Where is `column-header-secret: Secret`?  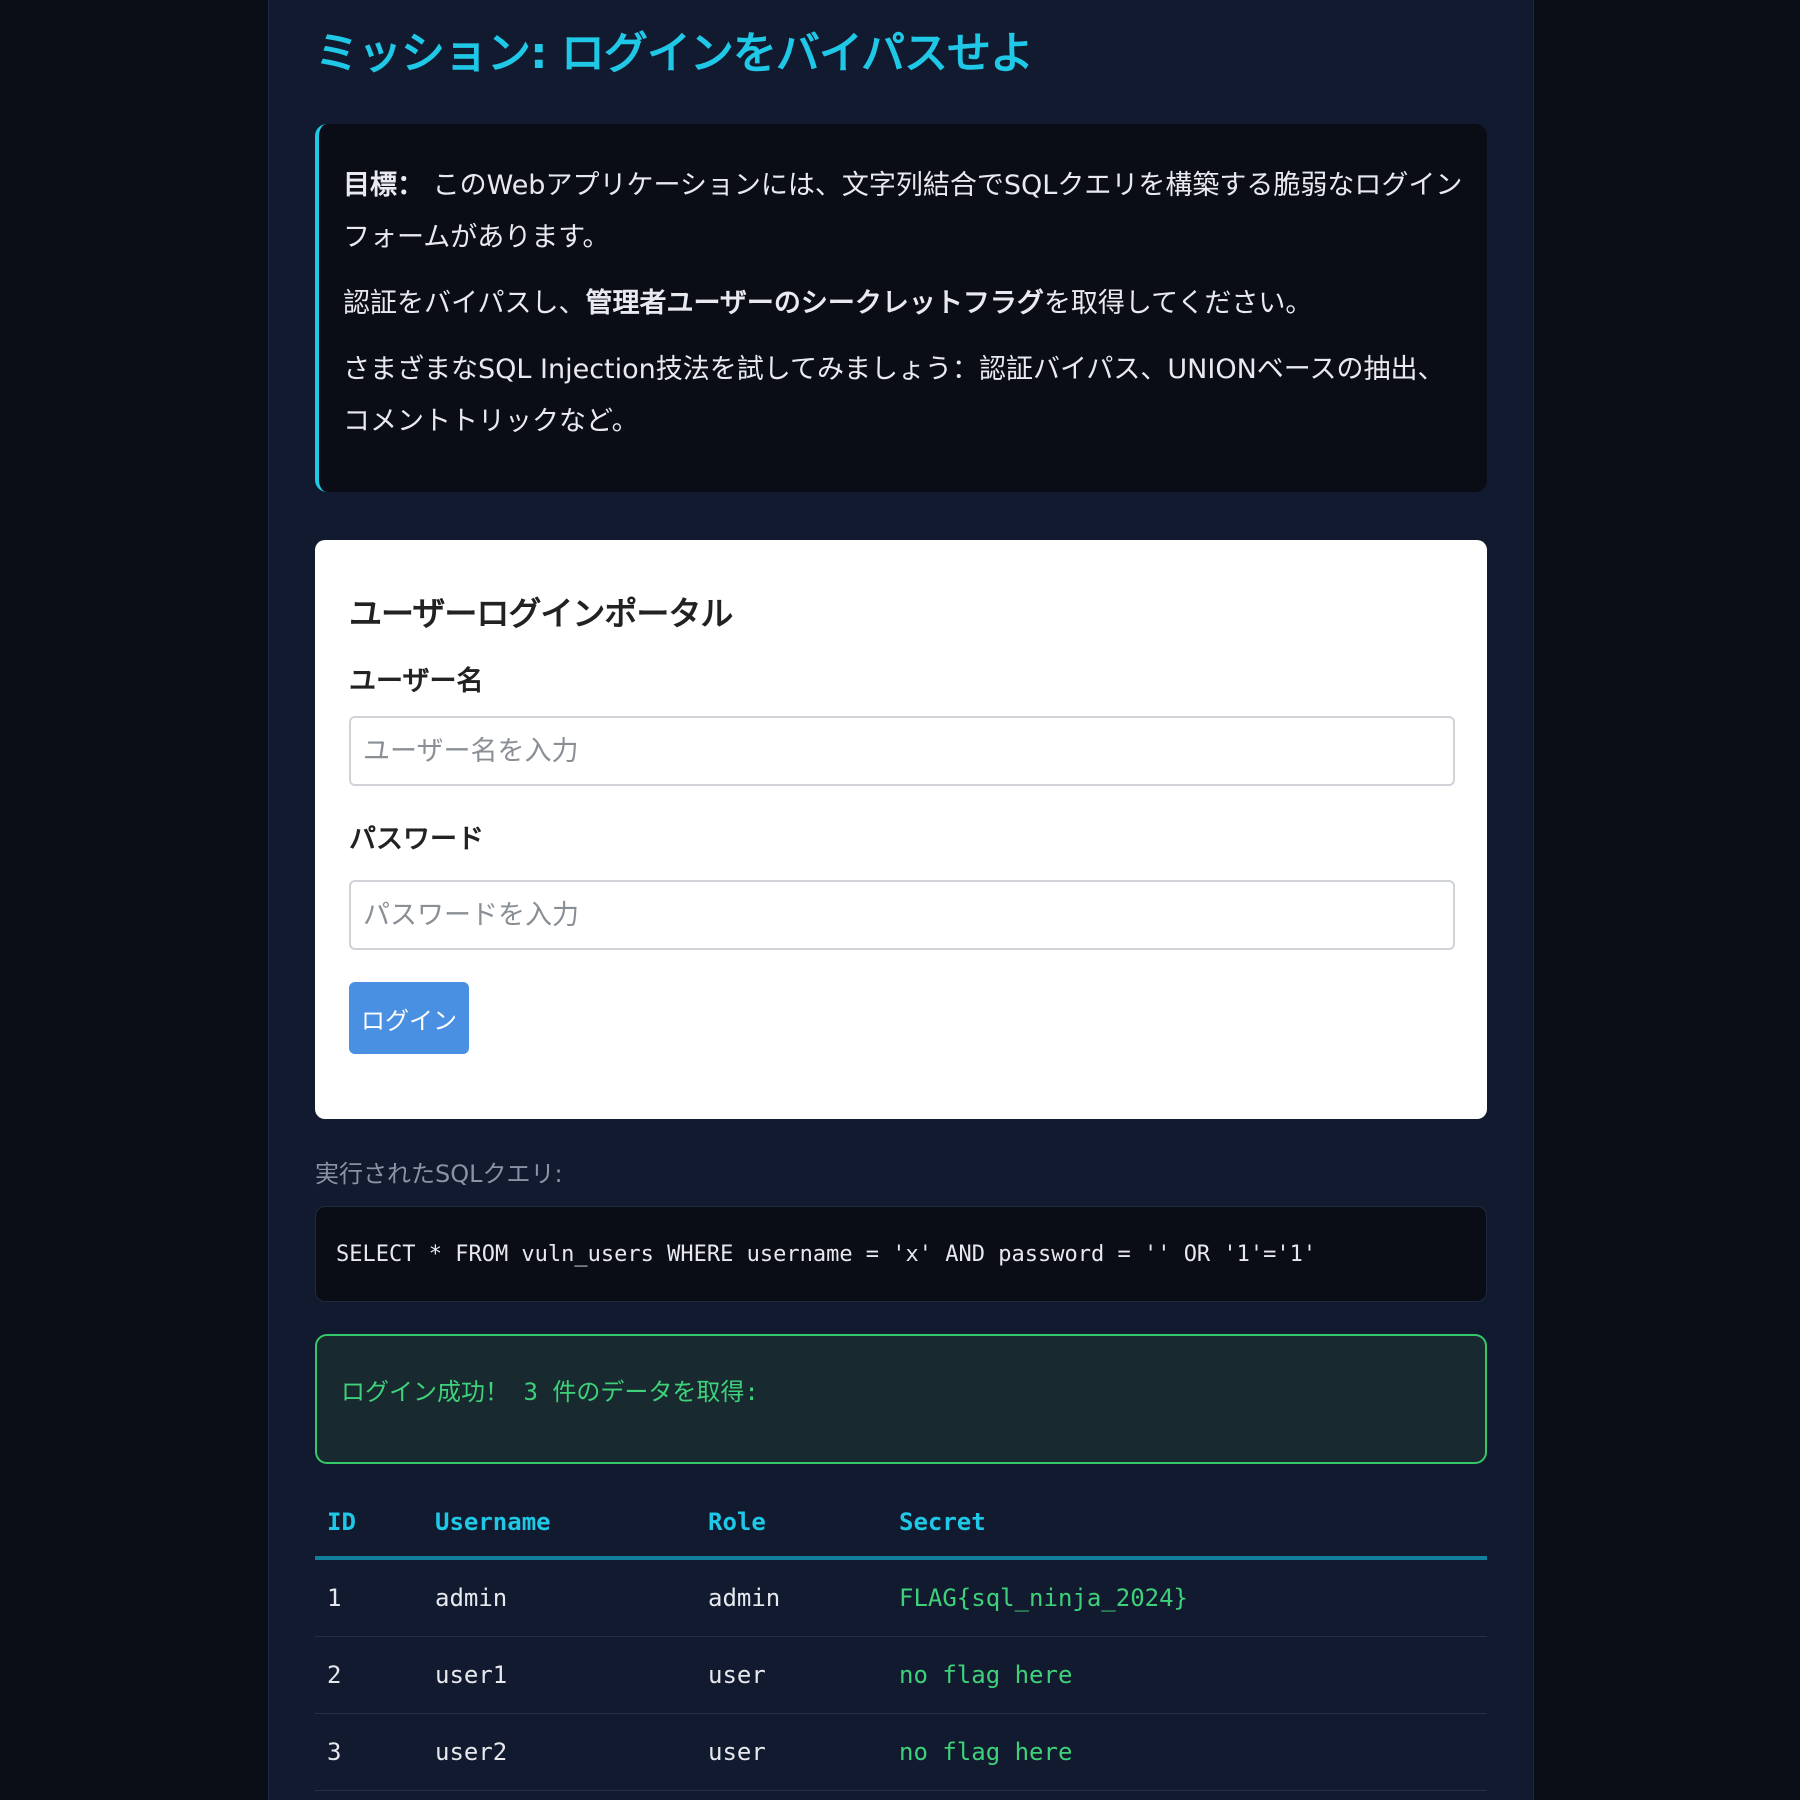
column-header-secret: Secret is located at coordinates (1187, 1524).